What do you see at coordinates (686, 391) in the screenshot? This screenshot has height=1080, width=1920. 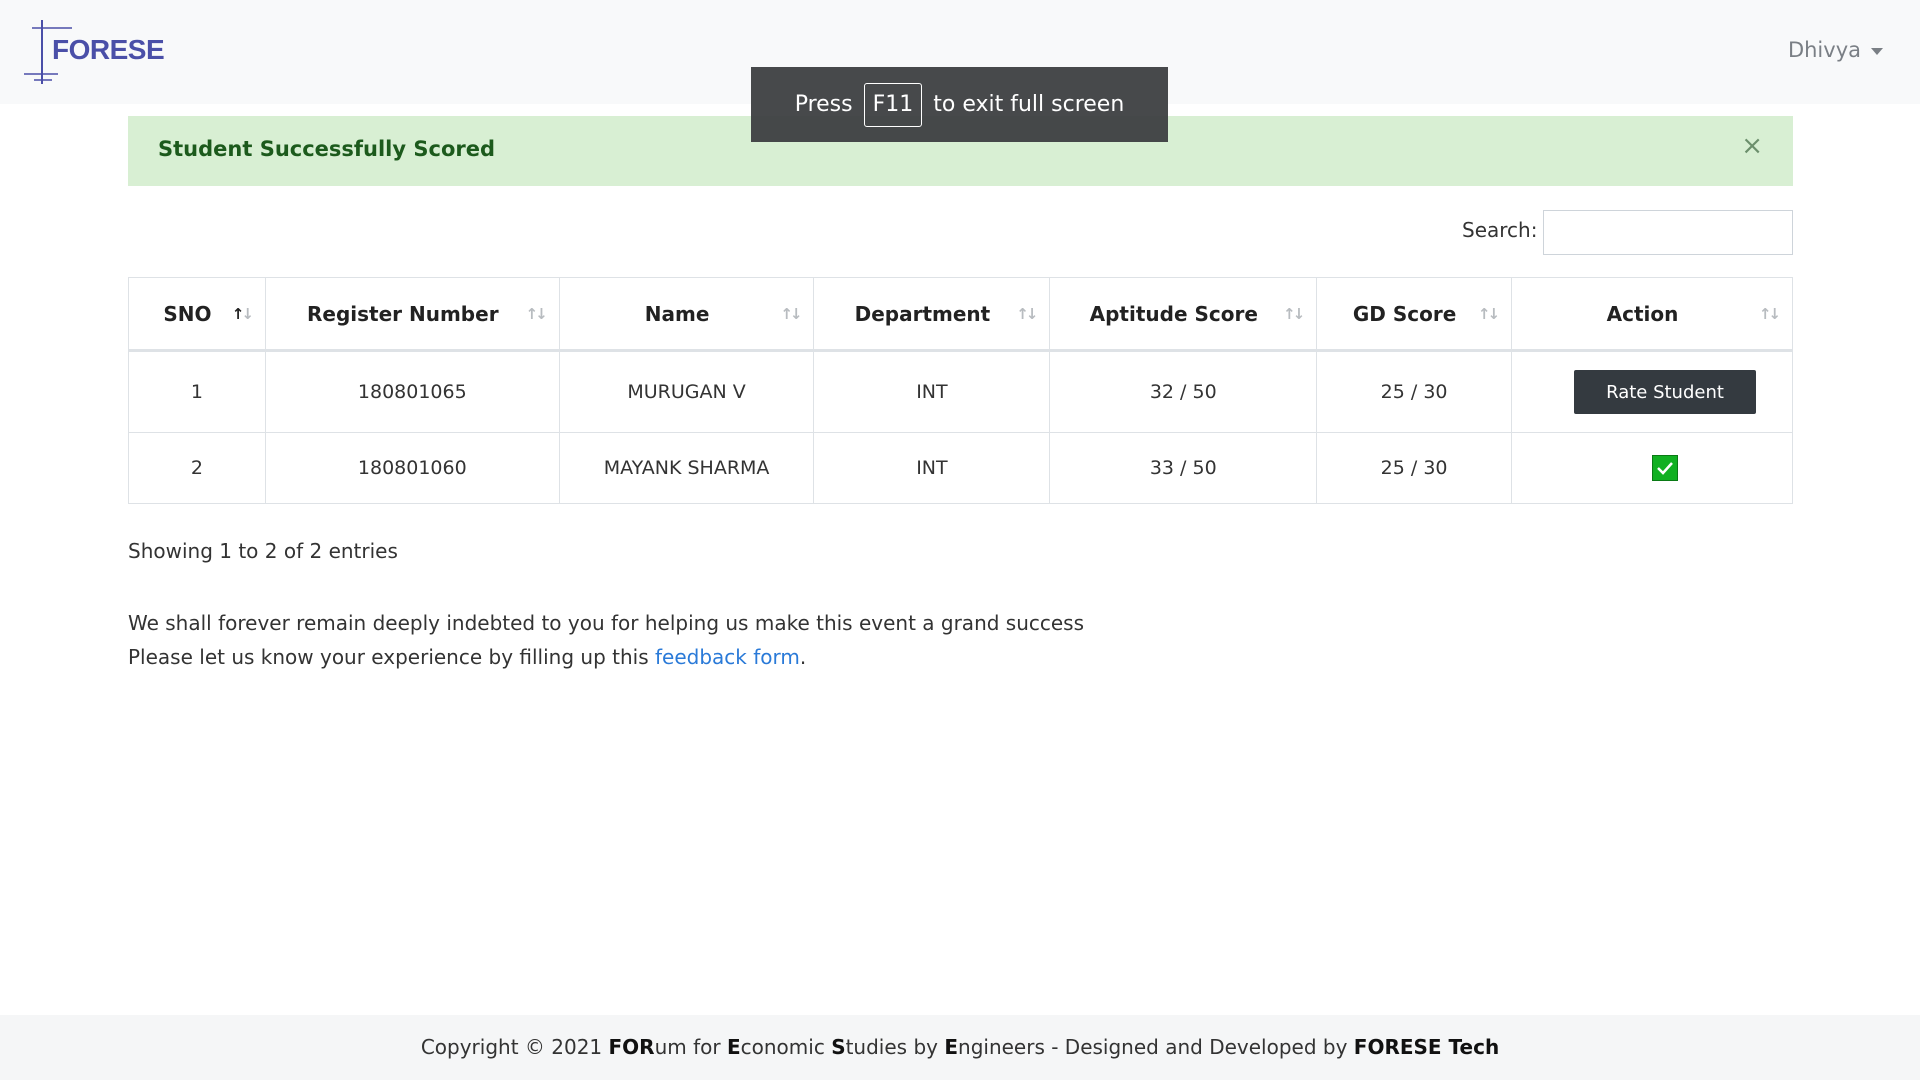 I see `cell-name: MURUGAN V` at bounding box center [686, 391].